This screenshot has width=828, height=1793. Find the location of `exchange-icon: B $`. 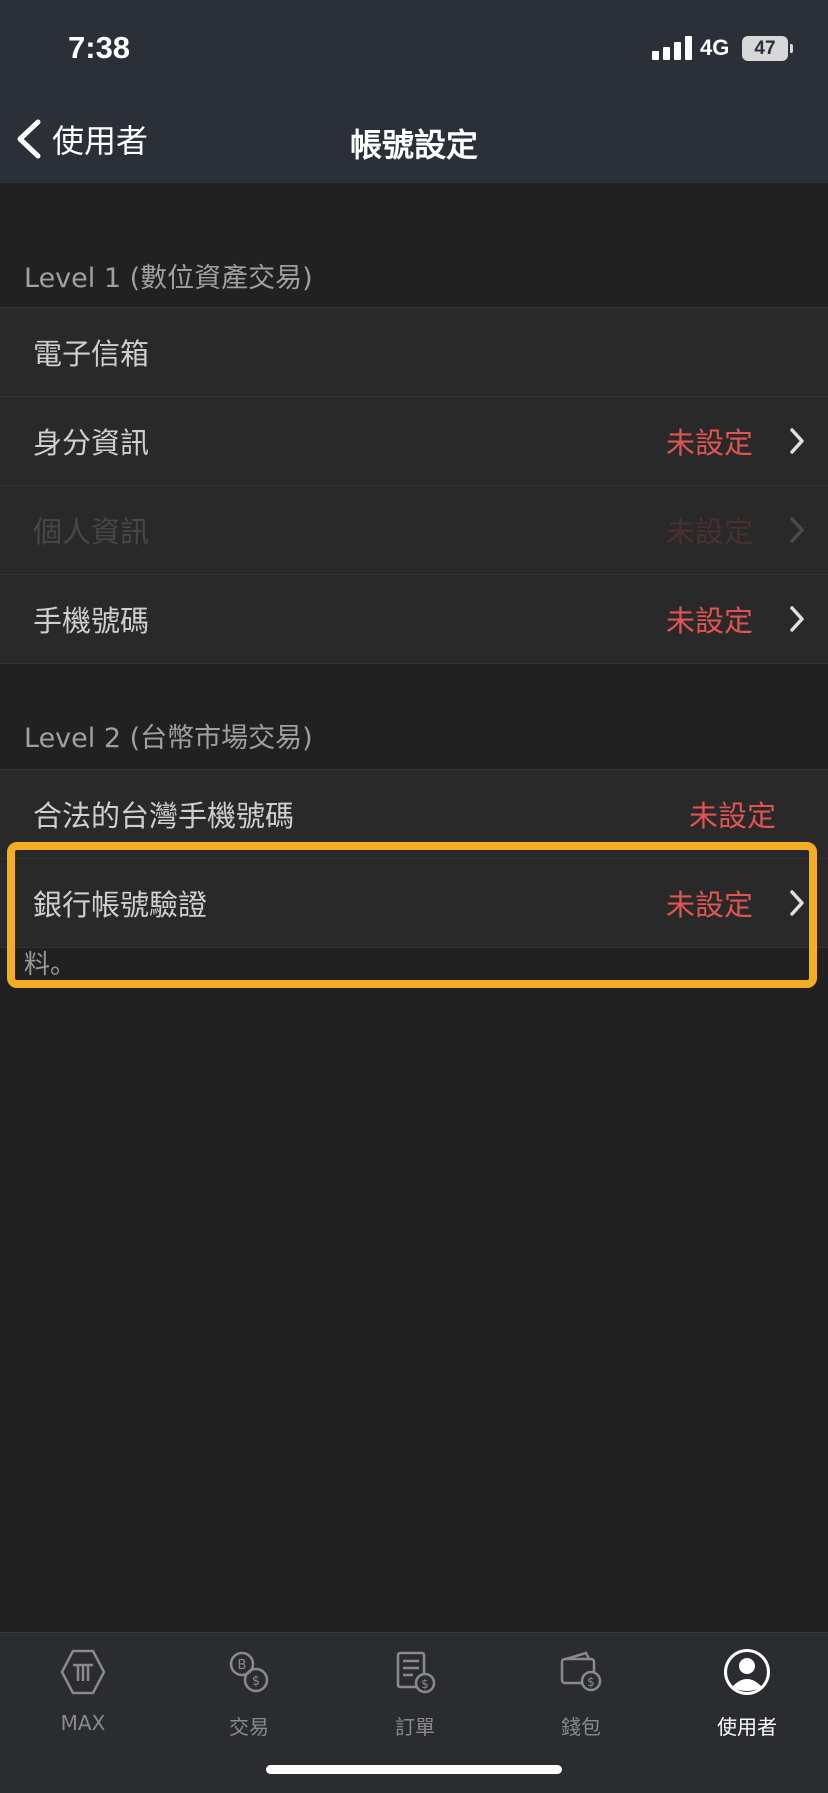

exchange-icon: B $ is located at coordinates (249, 1672).